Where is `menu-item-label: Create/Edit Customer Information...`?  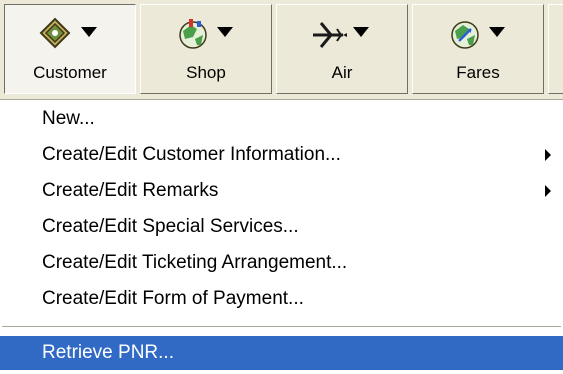
menu-item-label: Create/Edit Customer Information... is located at coordinates (191, 154).